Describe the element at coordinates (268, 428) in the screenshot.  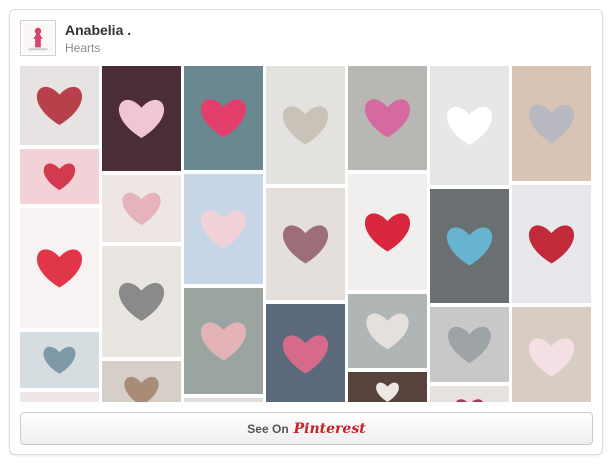
I see `see-on-label: See On` at that location.